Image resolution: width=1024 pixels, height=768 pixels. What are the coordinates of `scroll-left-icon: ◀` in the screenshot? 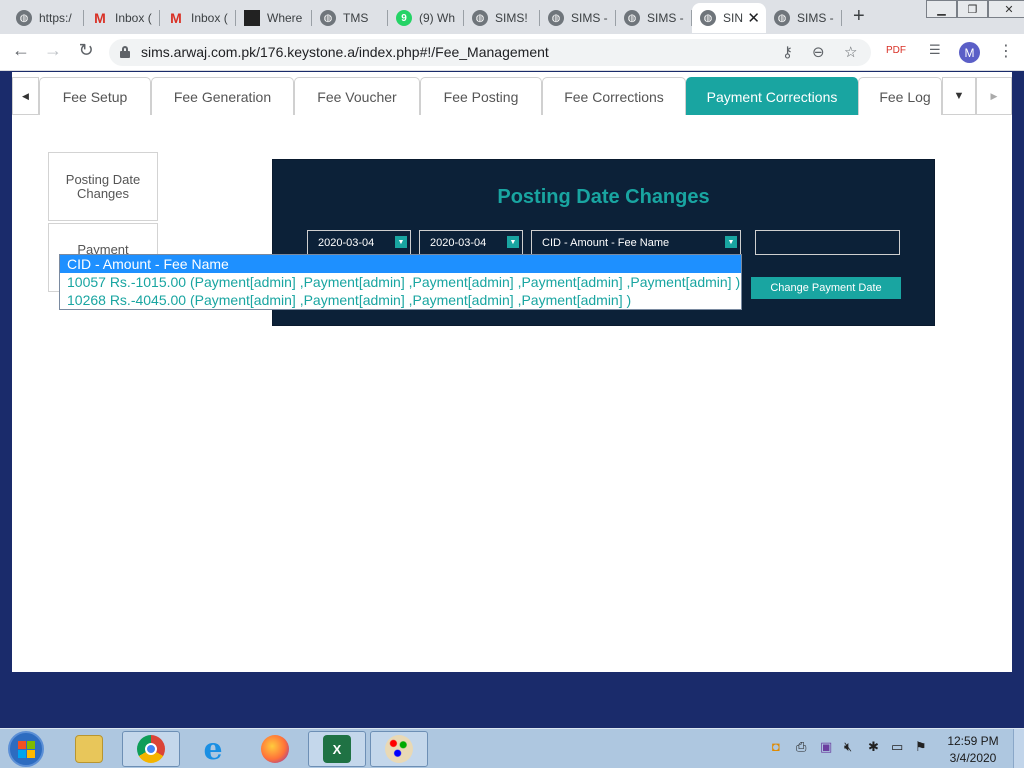 It's located at (25, 96).